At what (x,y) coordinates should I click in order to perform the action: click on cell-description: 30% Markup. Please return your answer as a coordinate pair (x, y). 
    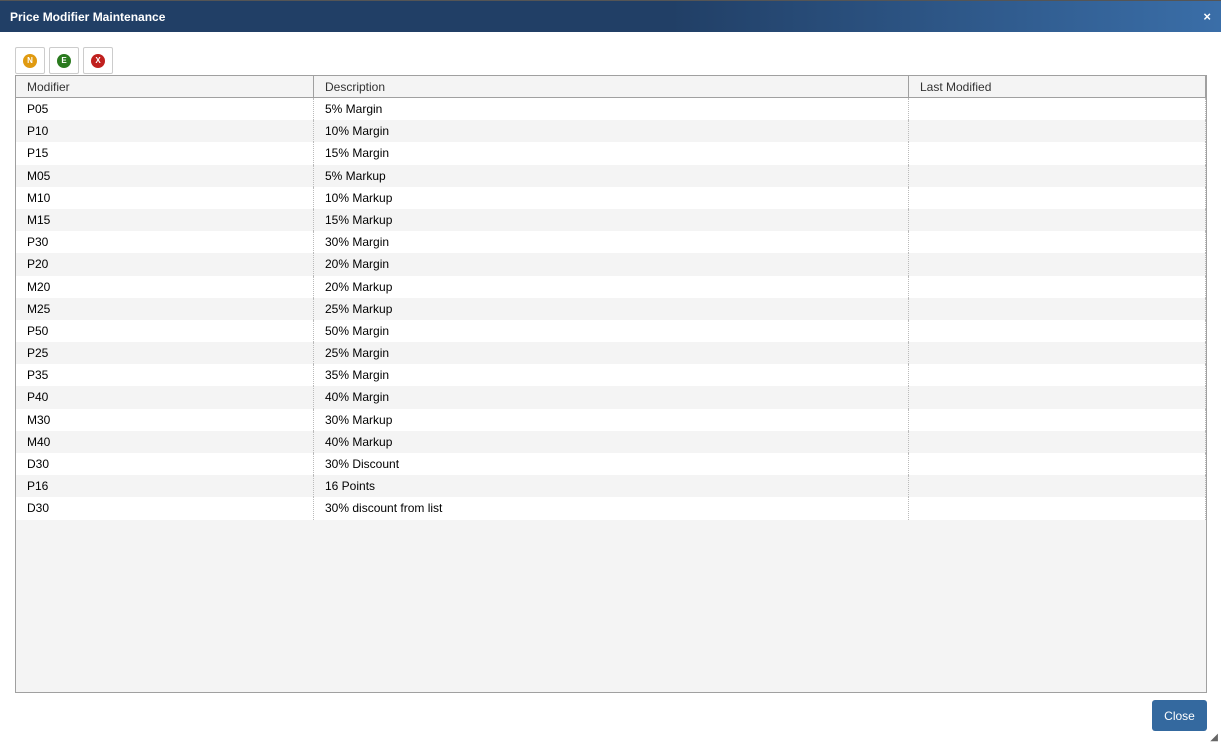
    Looking at the image, I should click on (611, 419).